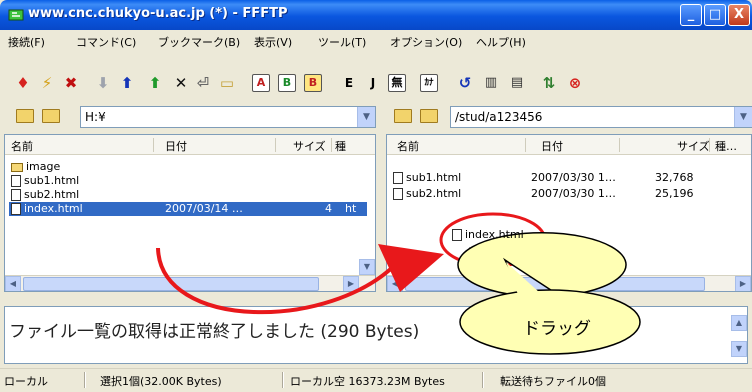 This screenshot has width=752, height=392. Describe the element at coordinates (542, 264) in the screenshot. I see `drag-callout-bubble` at that location.